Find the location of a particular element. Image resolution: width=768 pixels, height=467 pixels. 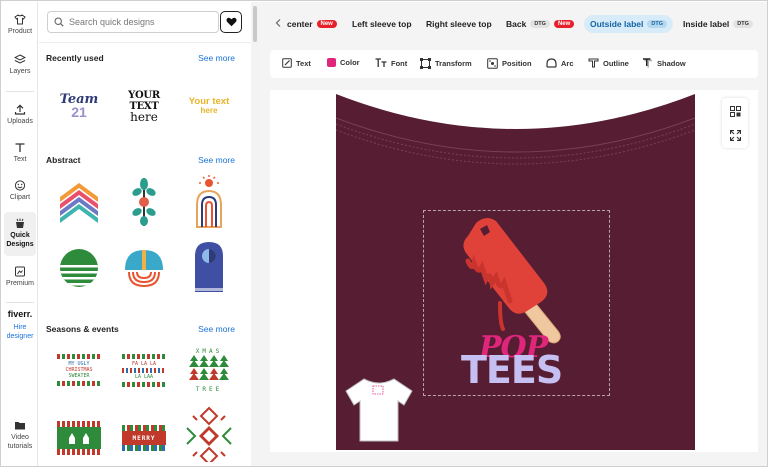

design-tile-your-text-here: YOUR TEXT here is located at coordinates (144, 106).